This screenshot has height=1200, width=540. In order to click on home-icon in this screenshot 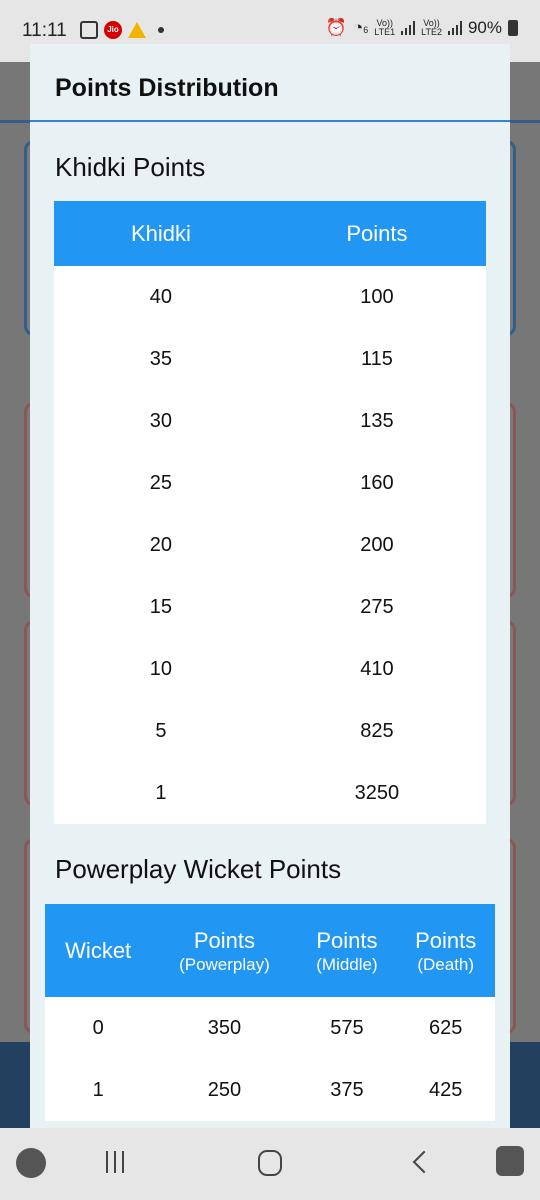, I will do `click(270, 1163)`.